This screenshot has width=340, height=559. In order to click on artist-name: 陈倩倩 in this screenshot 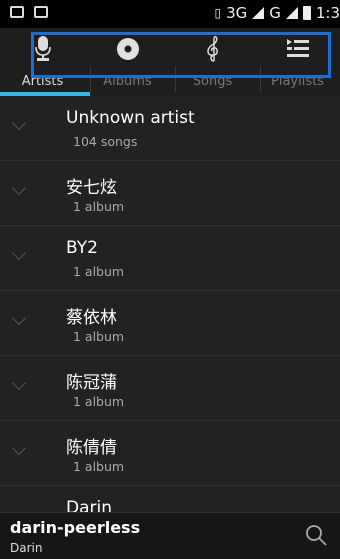, I will do `click(91, 448)`.